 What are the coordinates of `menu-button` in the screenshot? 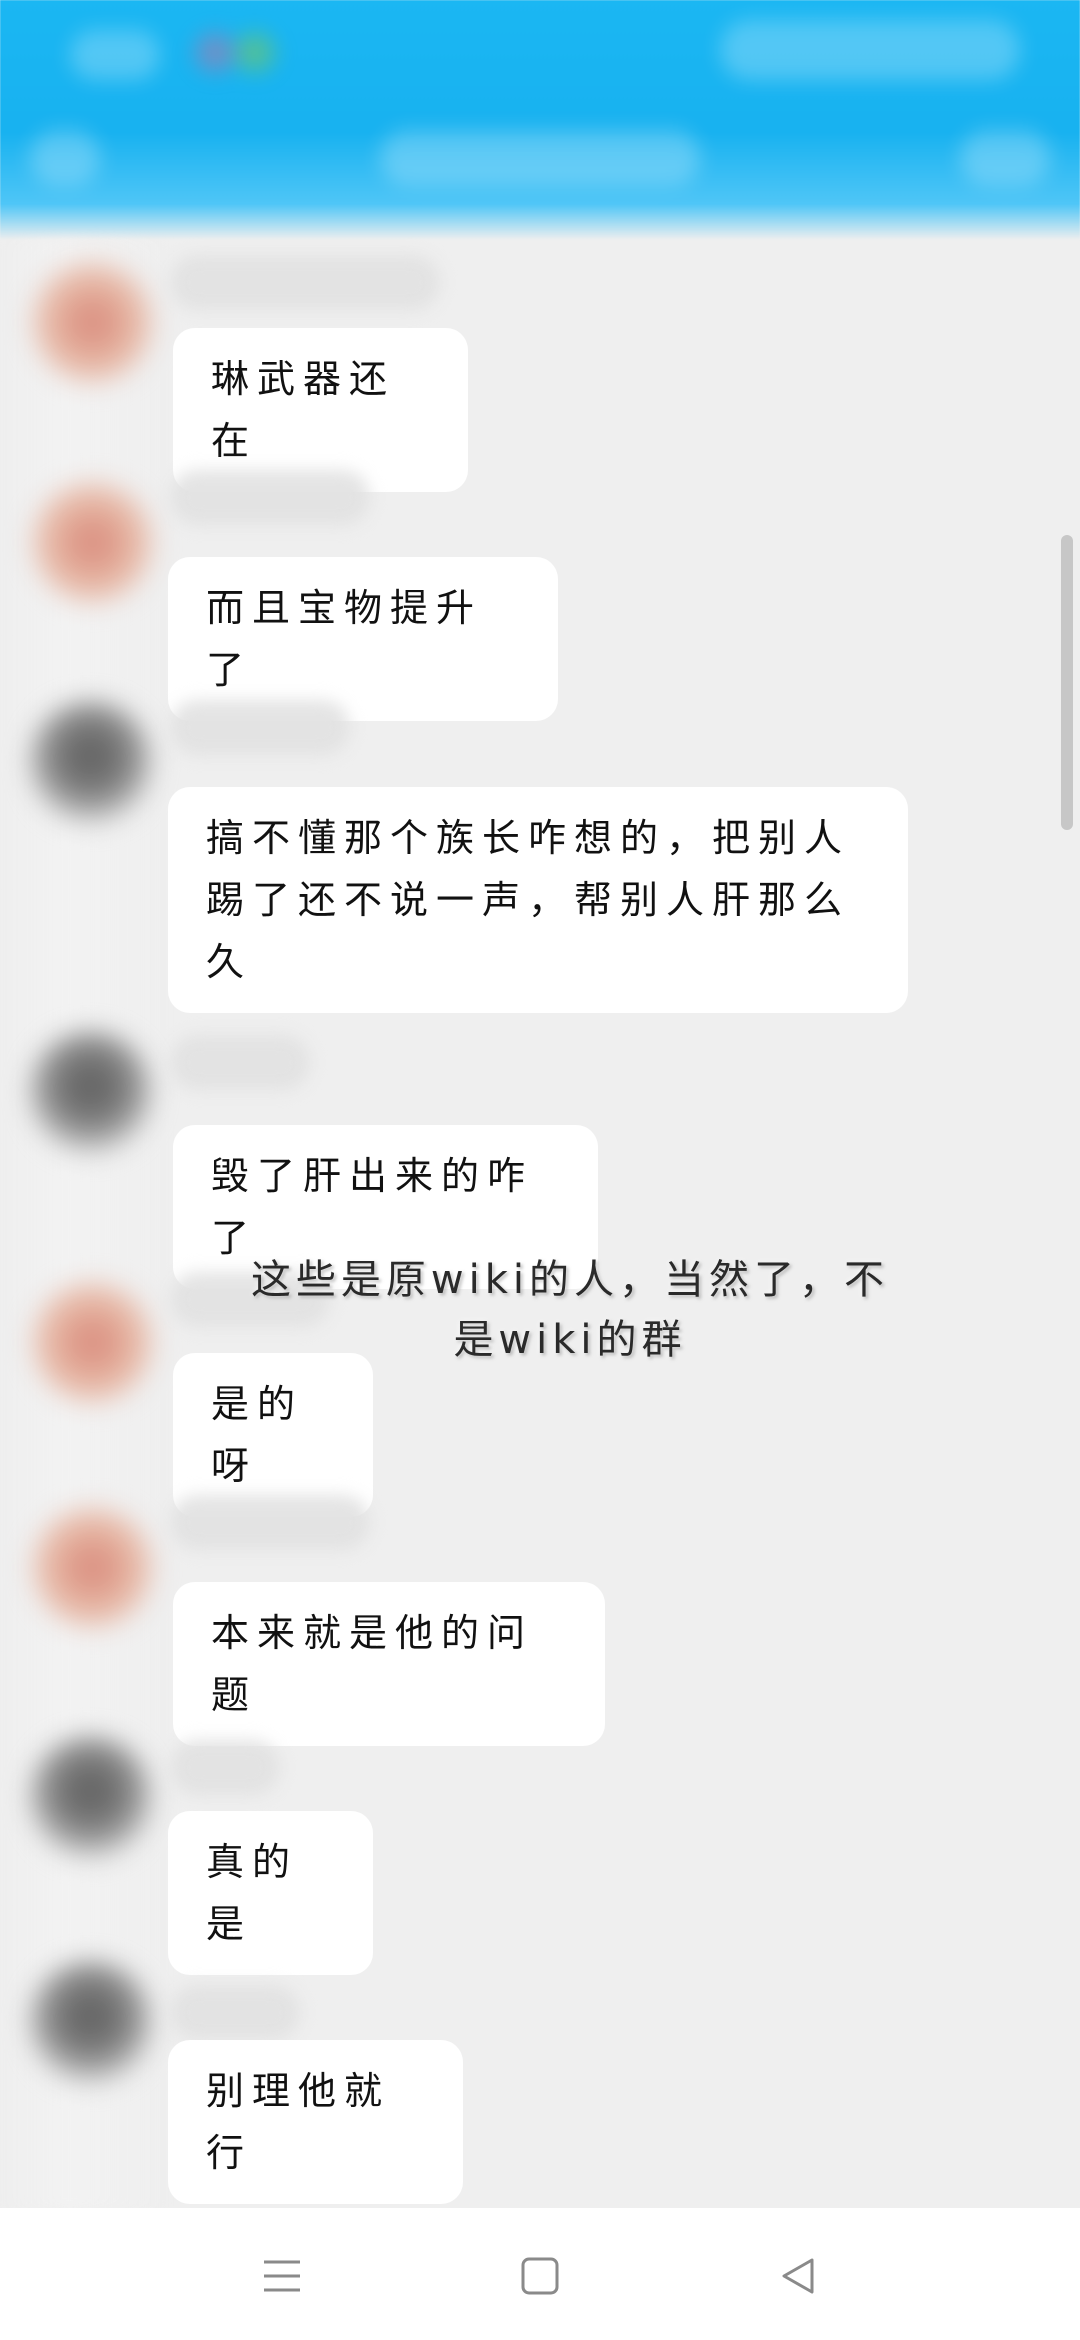 It's located at (282, 2276).